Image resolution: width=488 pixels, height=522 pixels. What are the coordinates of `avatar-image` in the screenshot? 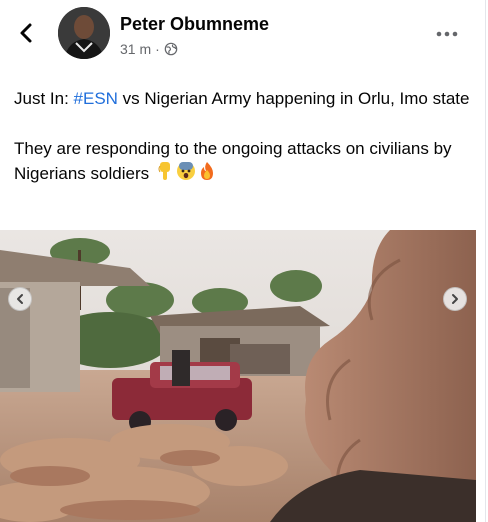 It's located at (84, 33).